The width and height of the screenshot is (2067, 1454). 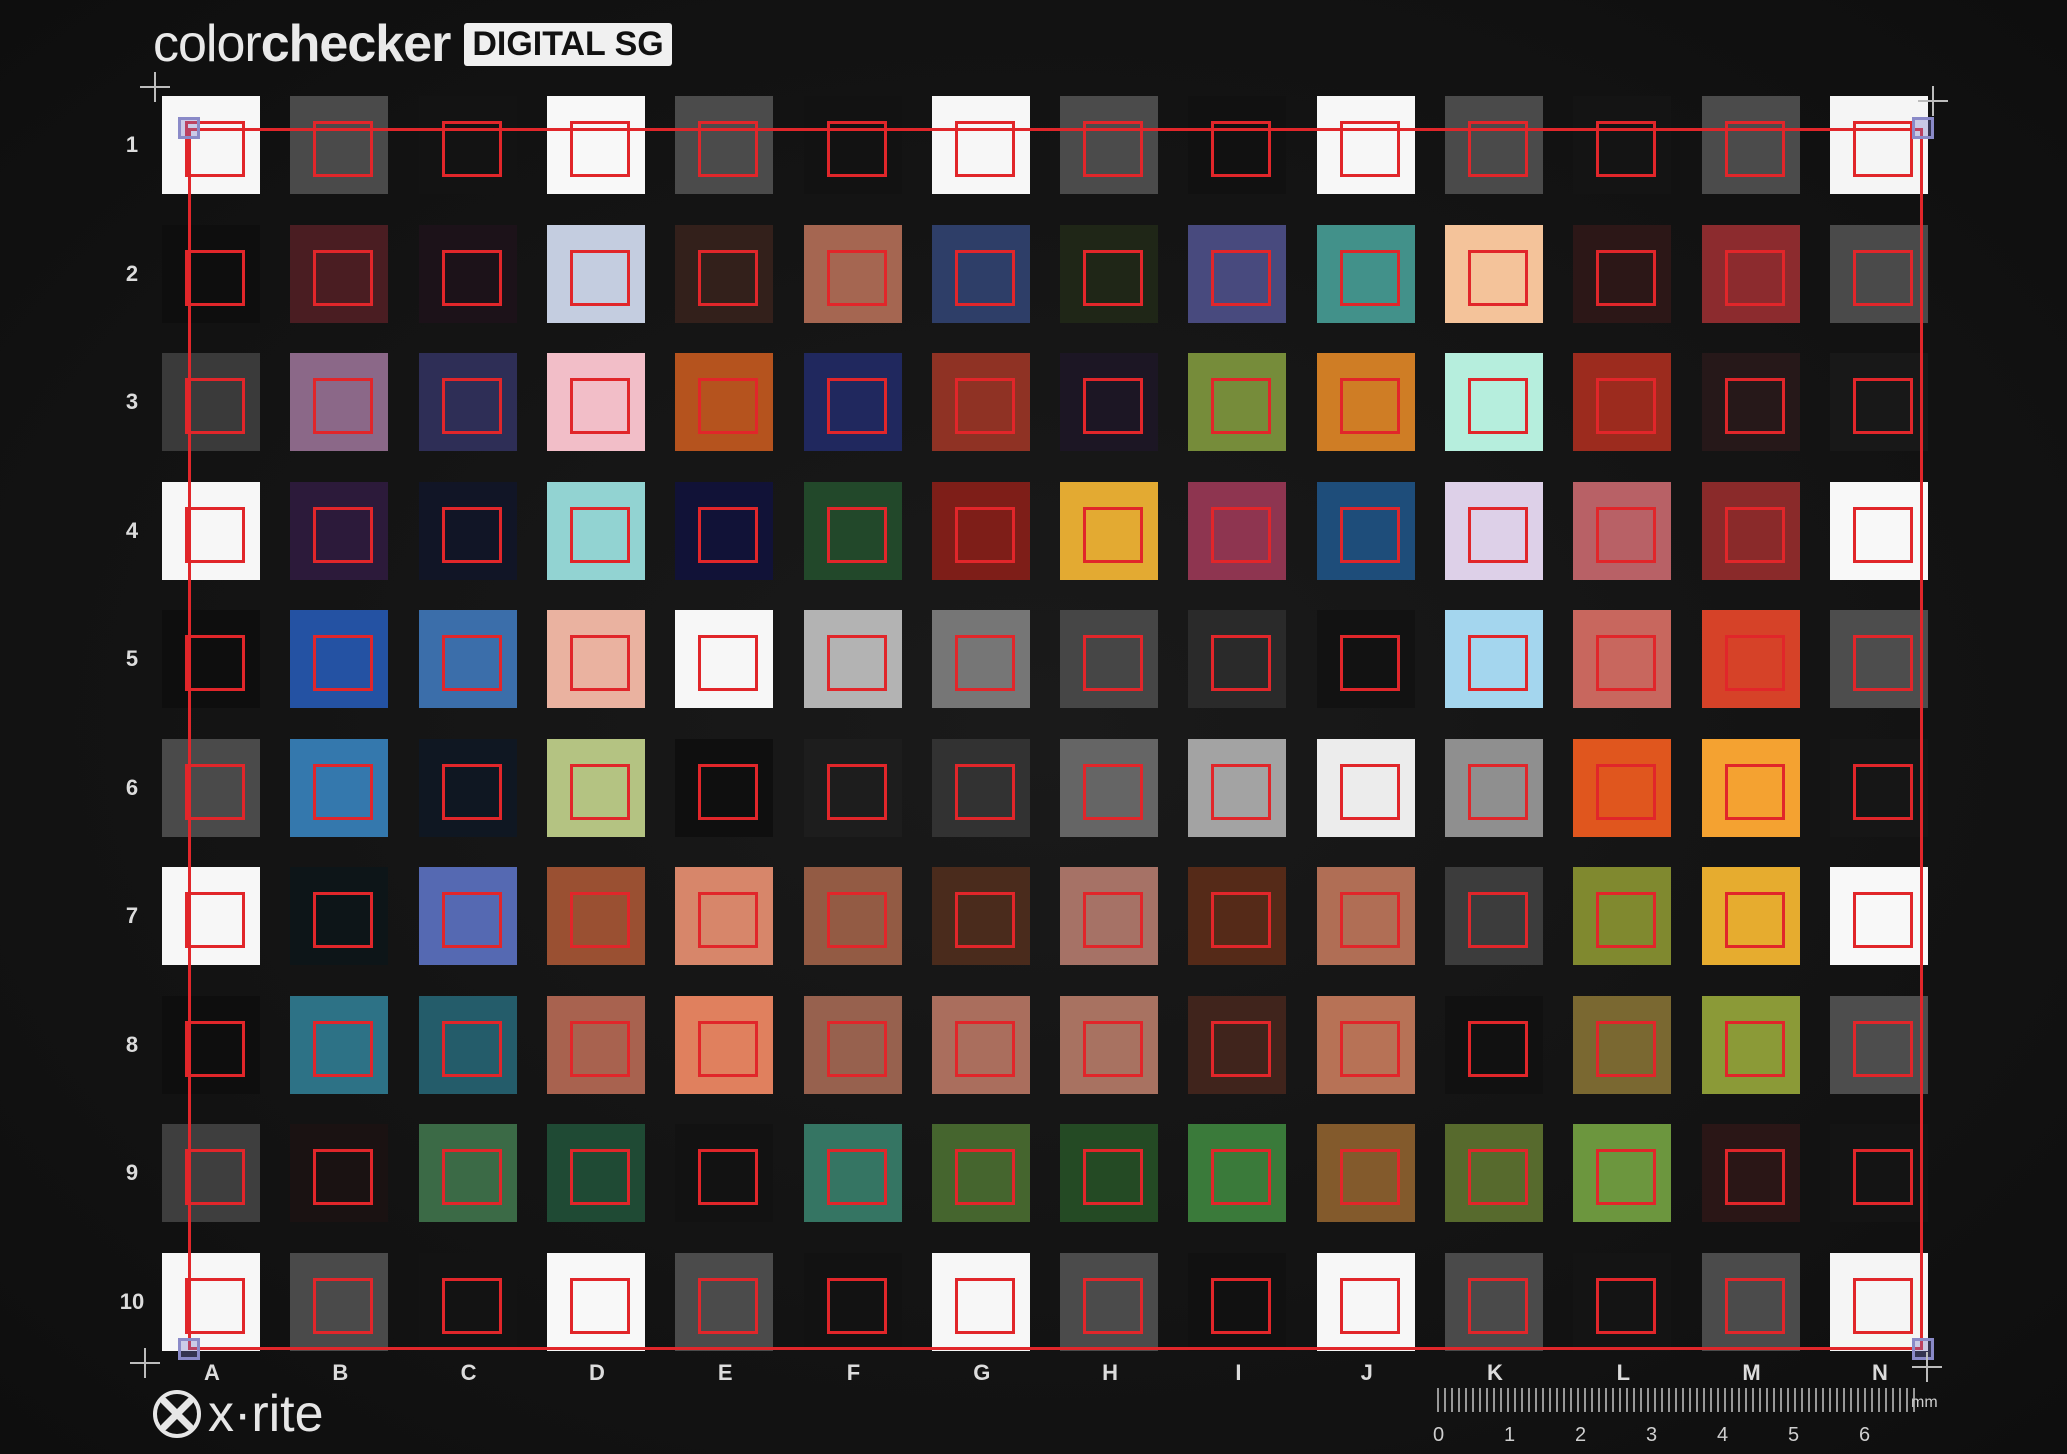 I want to click on ruler-number: 6, so click(x=1865, y=1435).